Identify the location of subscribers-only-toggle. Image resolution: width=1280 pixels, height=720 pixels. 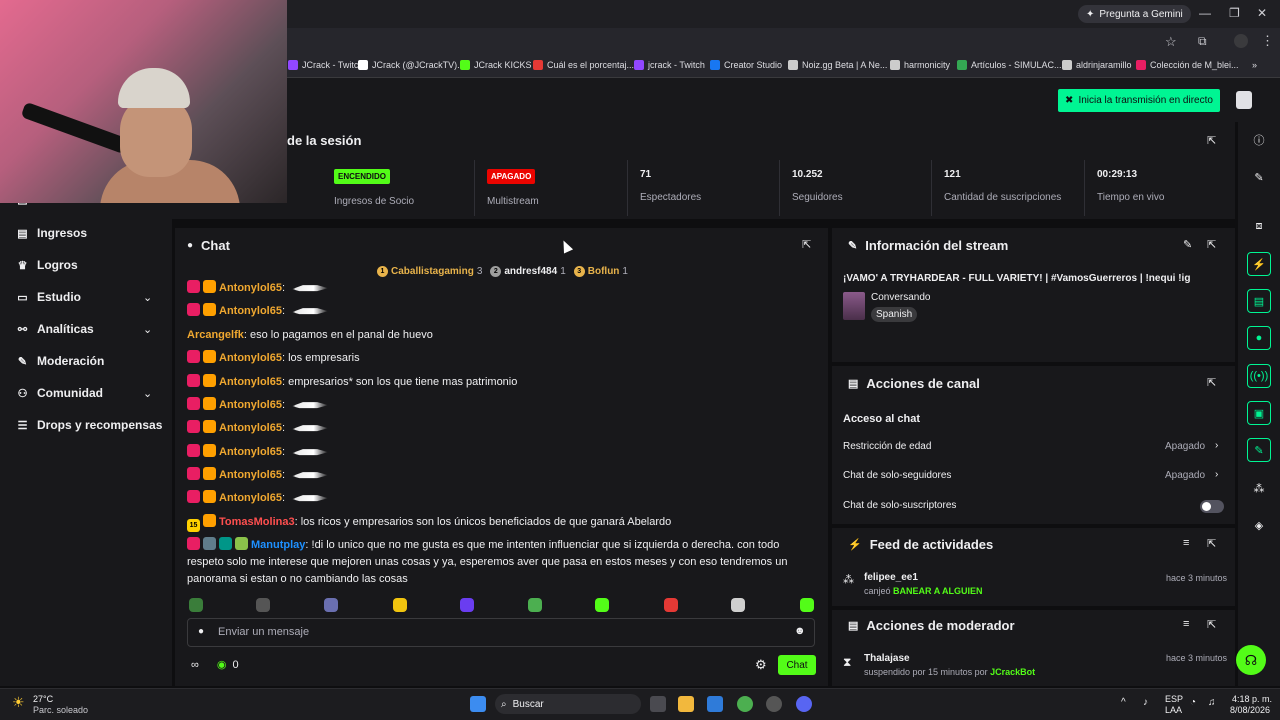
(1212, 506).